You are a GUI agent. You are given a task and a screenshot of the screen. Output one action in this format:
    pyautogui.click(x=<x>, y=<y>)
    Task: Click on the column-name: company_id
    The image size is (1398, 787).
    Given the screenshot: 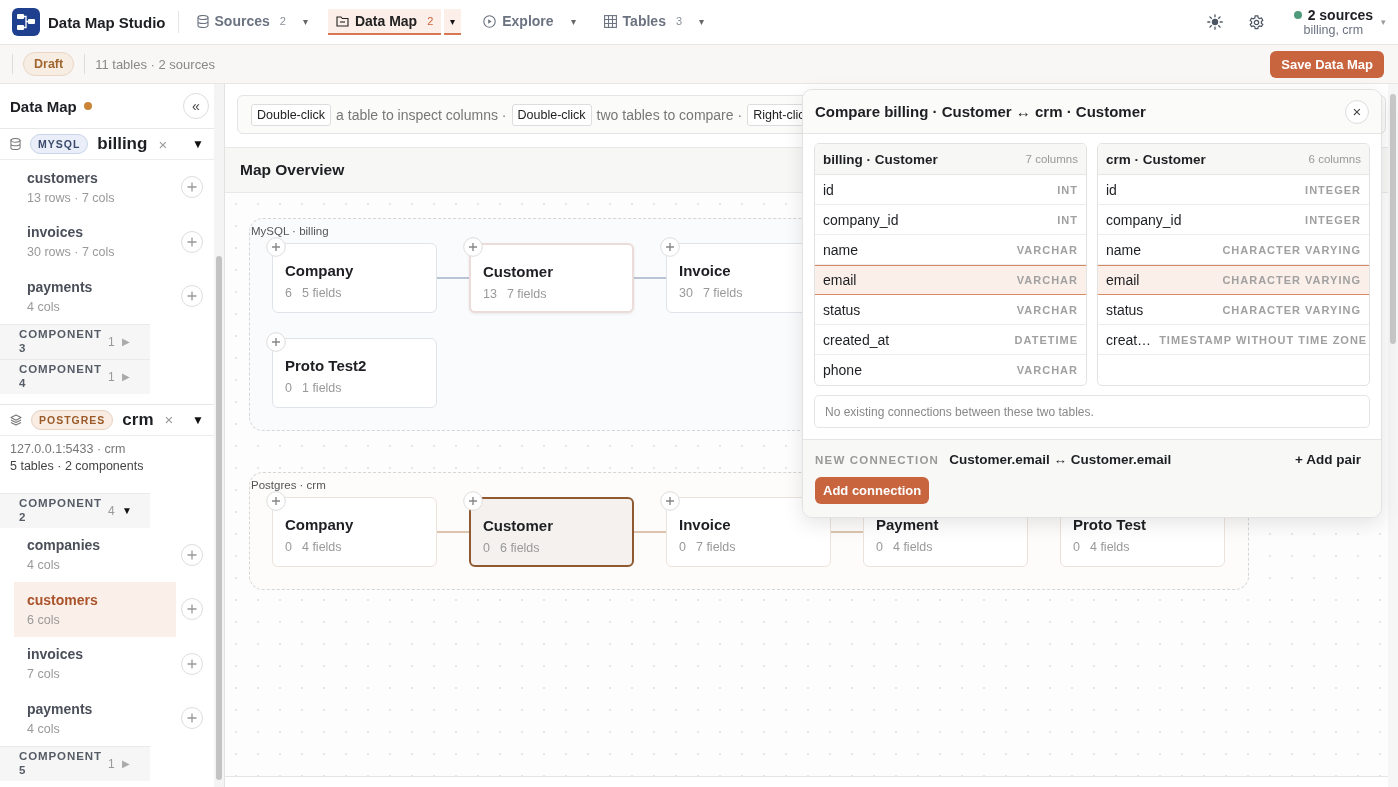 What is the action you would take?
    pyautogui.click(x=1144, y=219)
    